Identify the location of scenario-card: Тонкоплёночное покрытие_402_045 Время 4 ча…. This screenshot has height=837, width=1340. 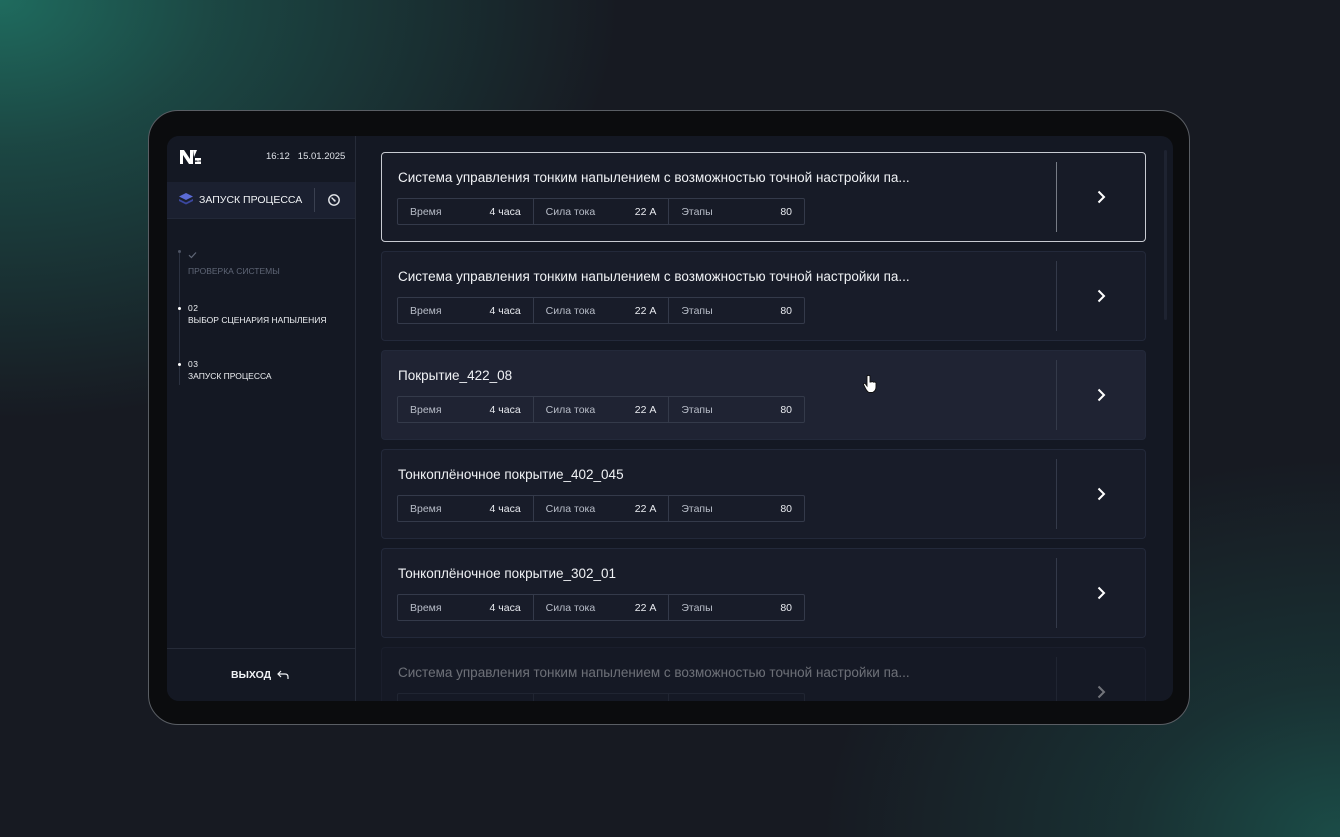
(763, 494).